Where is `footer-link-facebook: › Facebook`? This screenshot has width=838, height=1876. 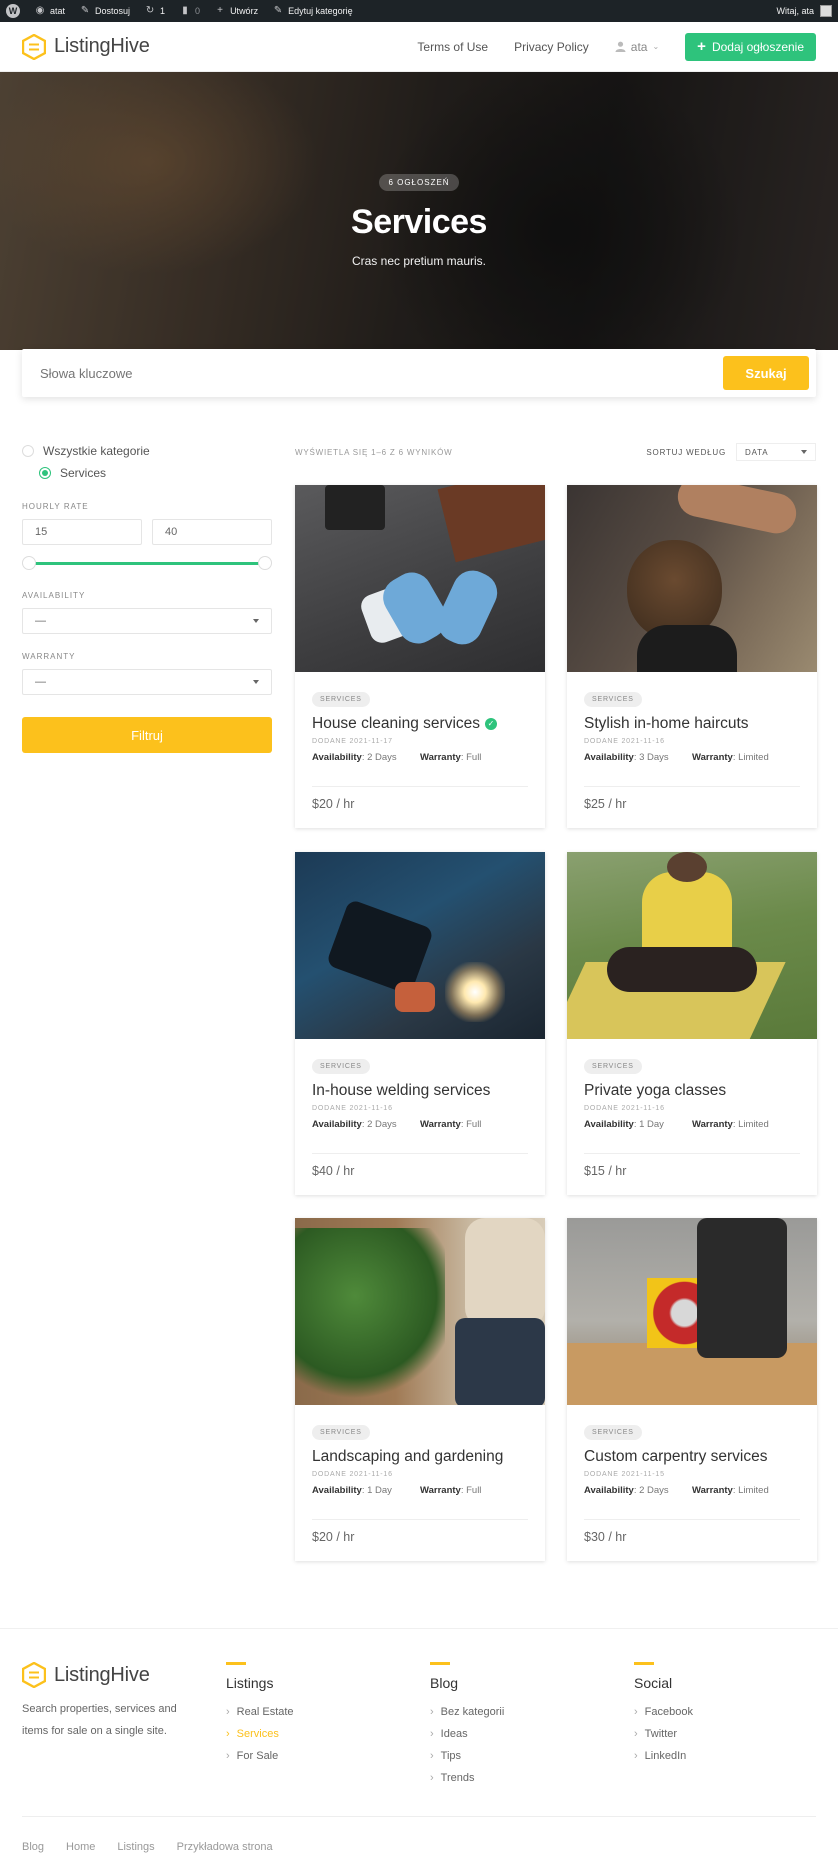
footer-link-facebook: › Facebook is located at coordinates (724, 1712).